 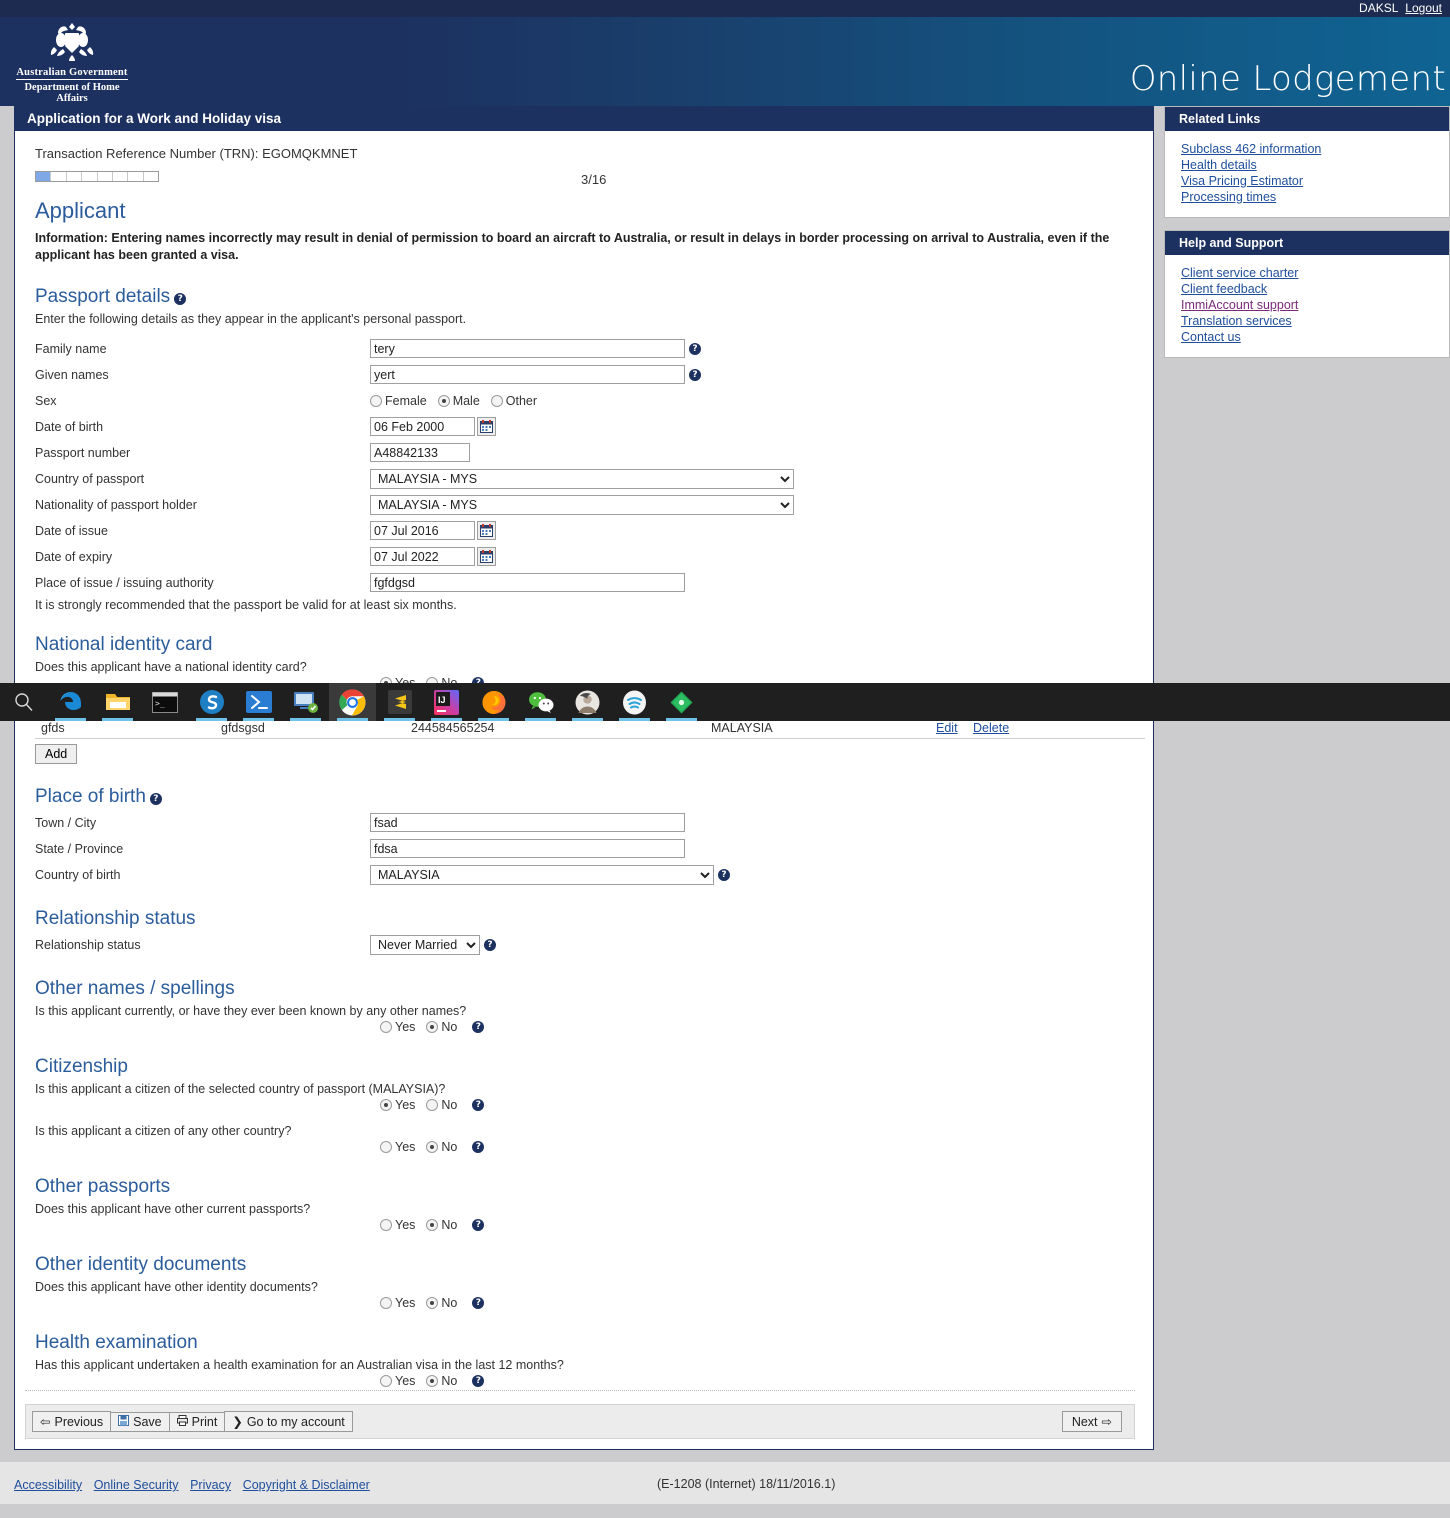 I want to click on applicant-heading: Applicant, so click(x=80, y=210).